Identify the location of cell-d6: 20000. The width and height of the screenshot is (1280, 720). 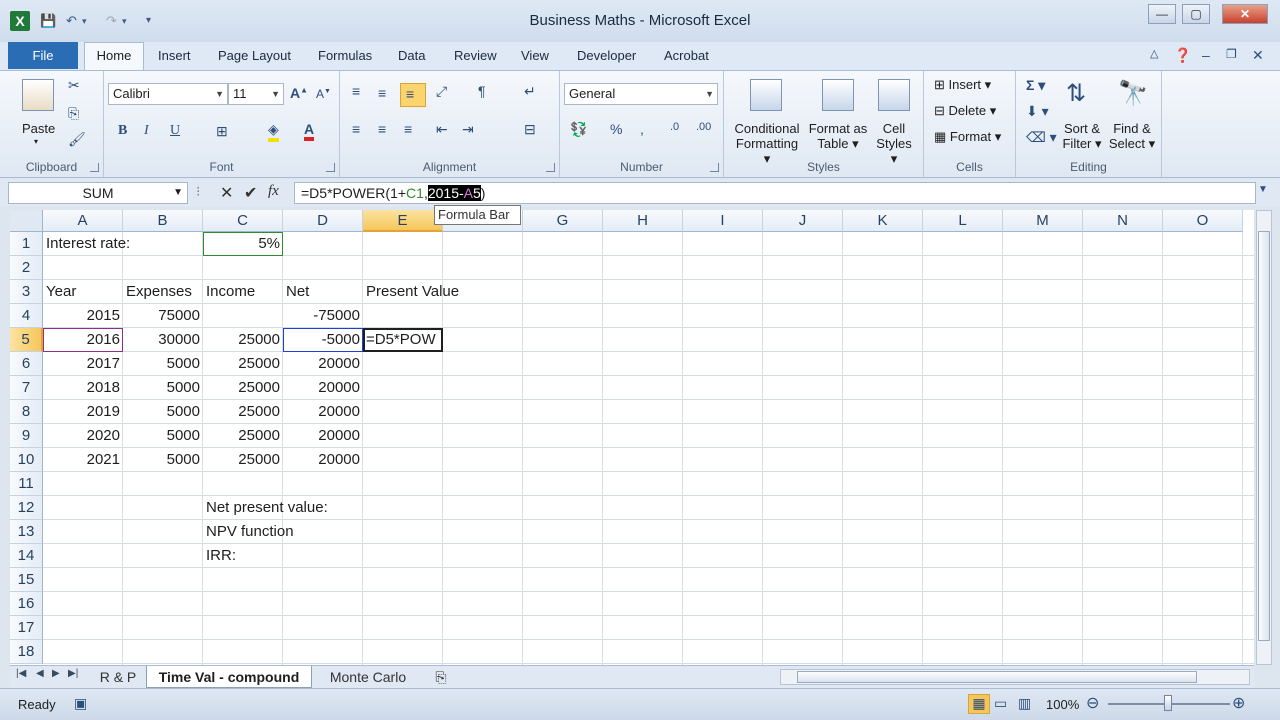
(323, 364).